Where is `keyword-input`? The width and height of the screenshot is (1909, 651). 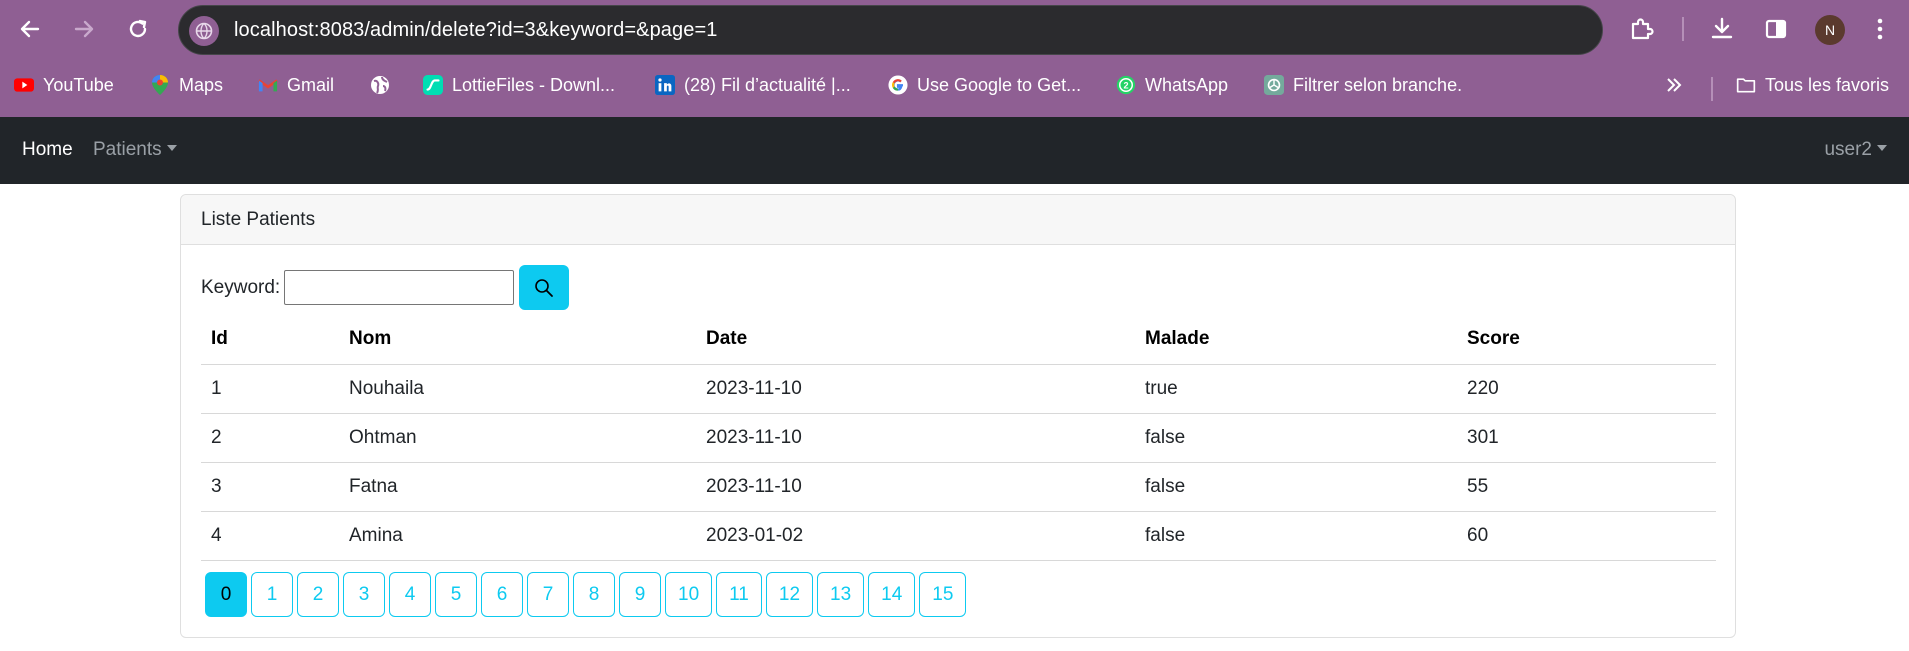
keyword-input is located at coordinates (399, 287).